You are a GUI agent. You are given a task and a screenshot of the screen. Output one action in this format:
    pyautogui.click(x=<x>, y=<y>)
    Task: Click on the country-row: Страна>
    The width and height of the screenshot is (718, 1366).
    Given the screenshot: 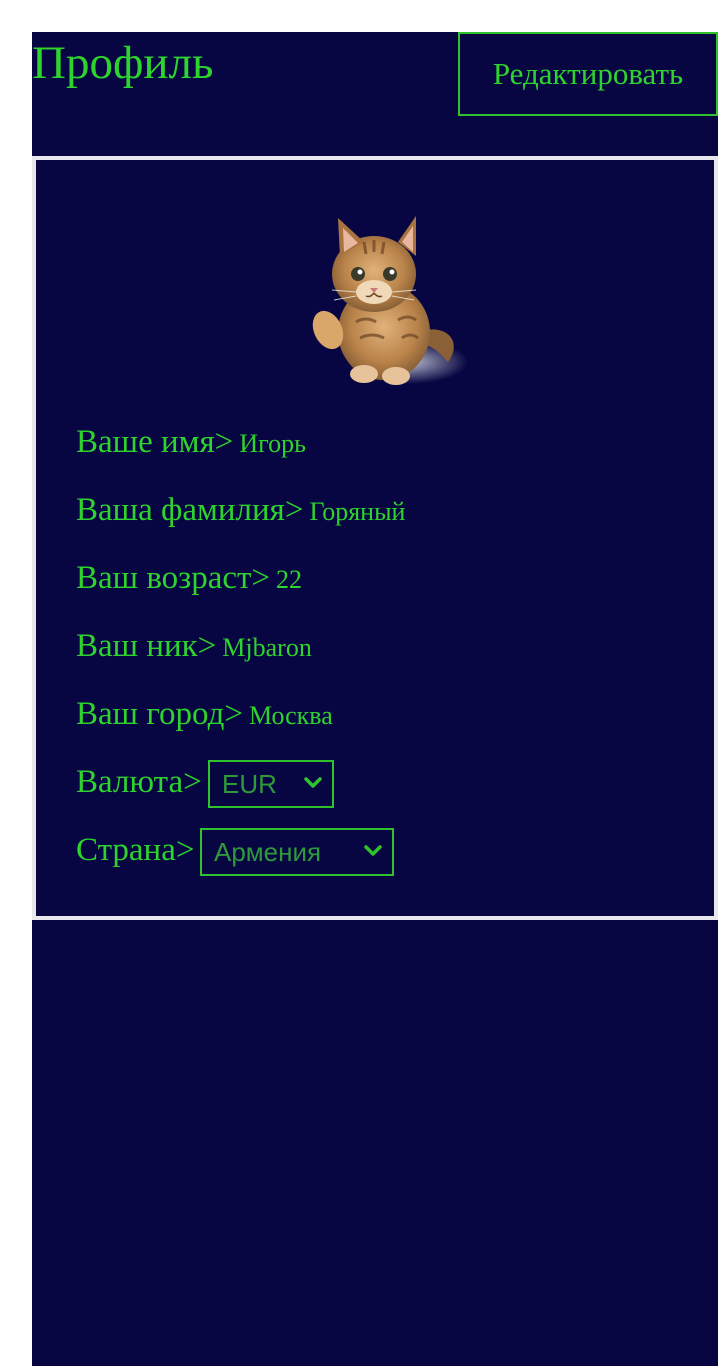 What is the action you would take?
    pyautogui.click(x=135, y=850)
    